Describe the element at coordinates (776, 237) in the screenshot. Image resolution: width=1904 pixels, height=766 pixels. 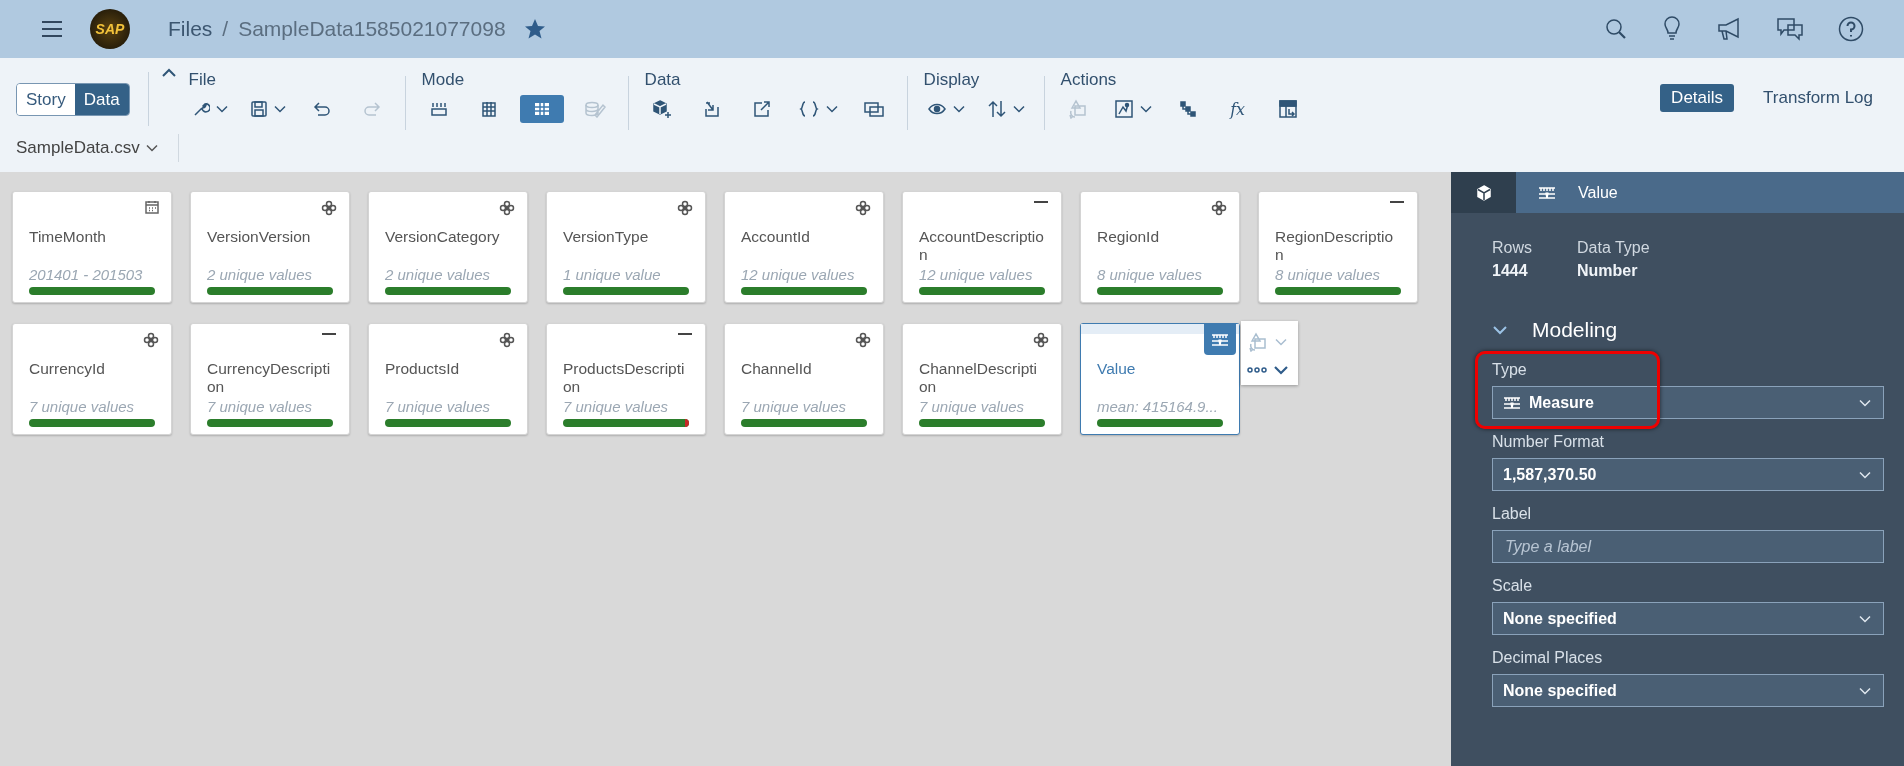
I see `column-name: AccountId` at that location.